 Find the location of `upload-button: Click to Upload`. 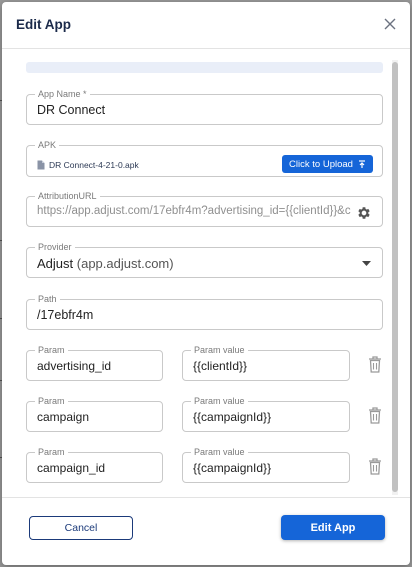

upload-button: Click to Upload is located at coordinates (327, 164).